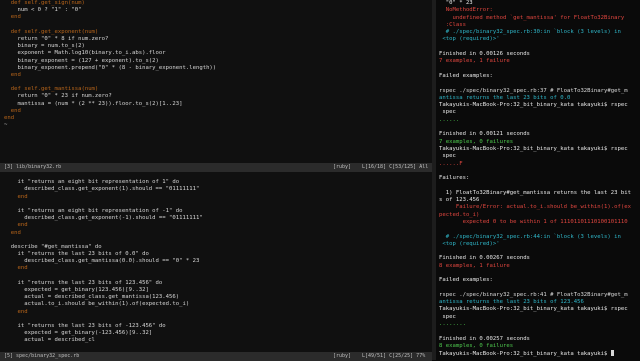  Describe the element at coordinates (216, 89) in the screenshot. I see `code-line: def self.get_mantissa(num)` at that location.